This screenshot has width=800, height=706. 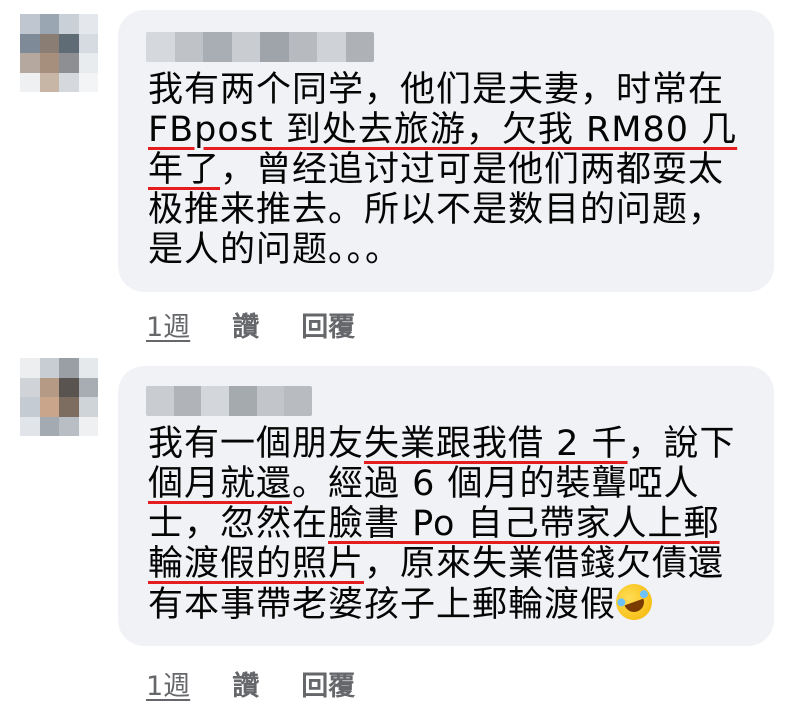 I want to click on comment-line: FBpost 到处去旅游，欠我 RM80 几, so click(x=442, y=130).